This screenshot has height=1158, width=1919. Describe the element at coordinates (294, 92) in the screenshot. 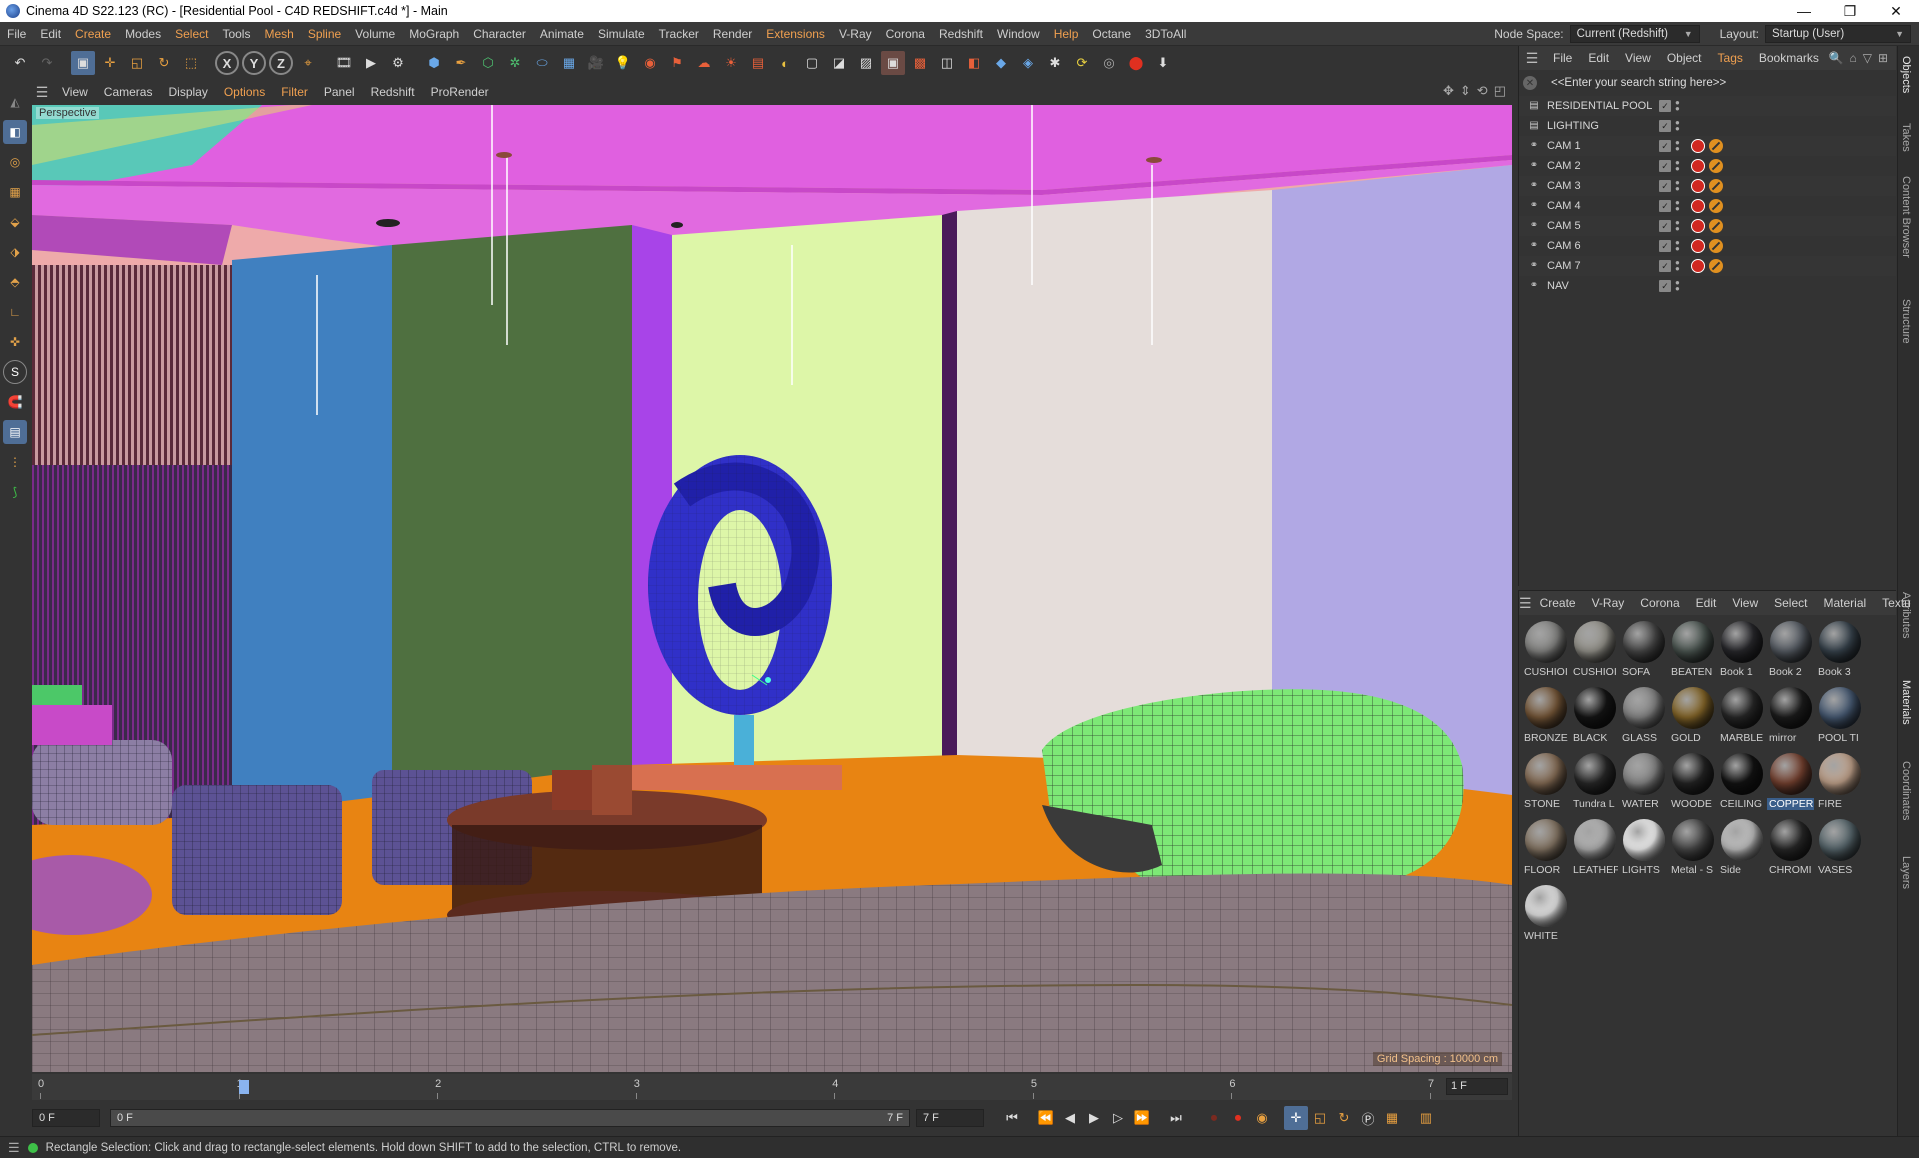

I see `viewport-menu-filter: Filter` at that location.